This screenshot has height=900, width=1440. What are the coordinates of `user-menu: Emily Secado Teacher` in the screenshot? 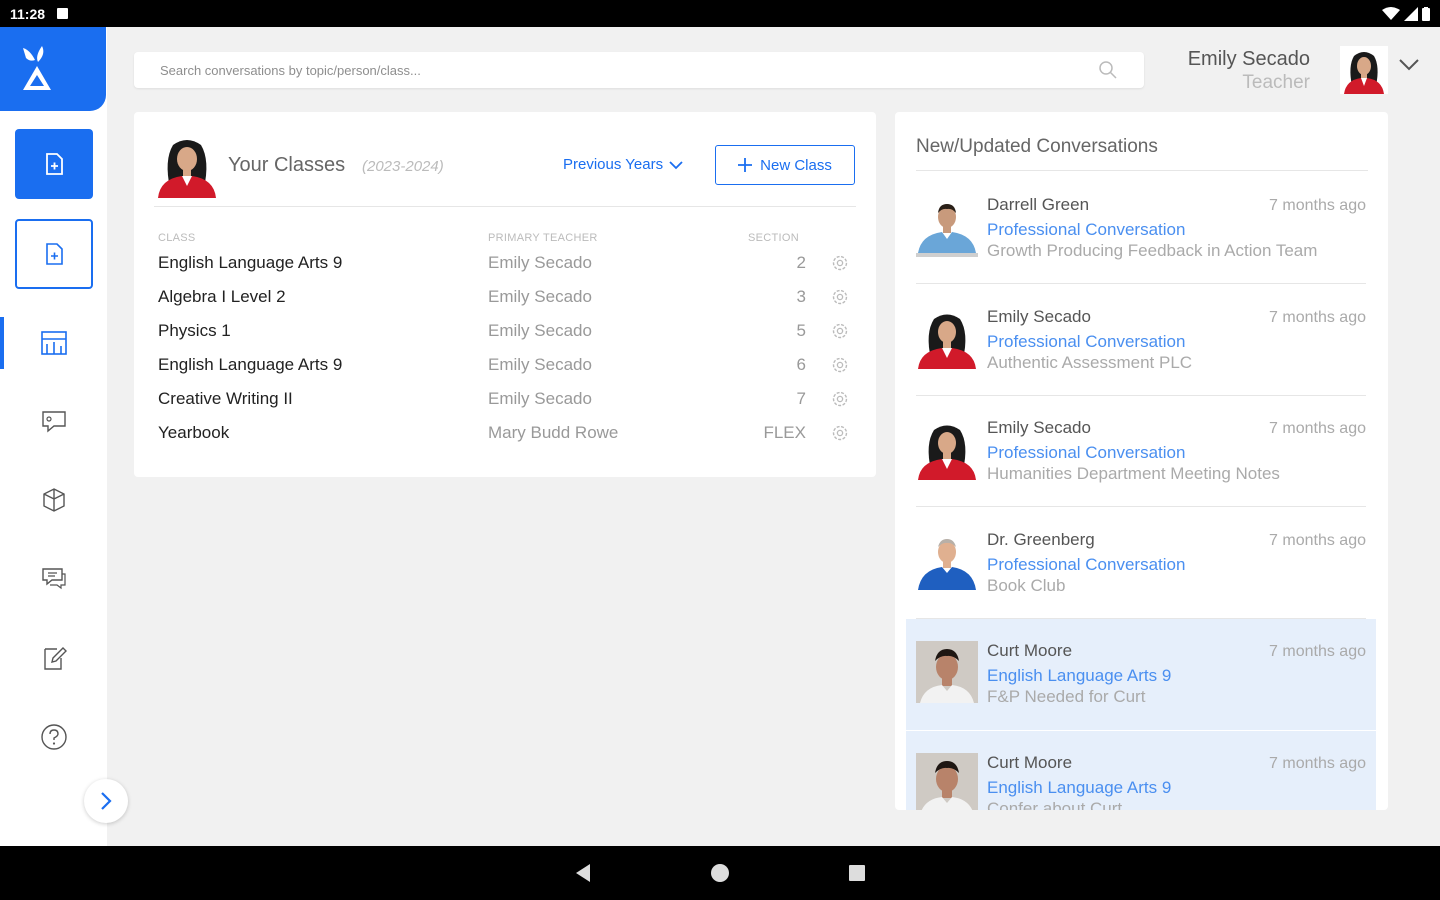 It's located at (1300, 70).